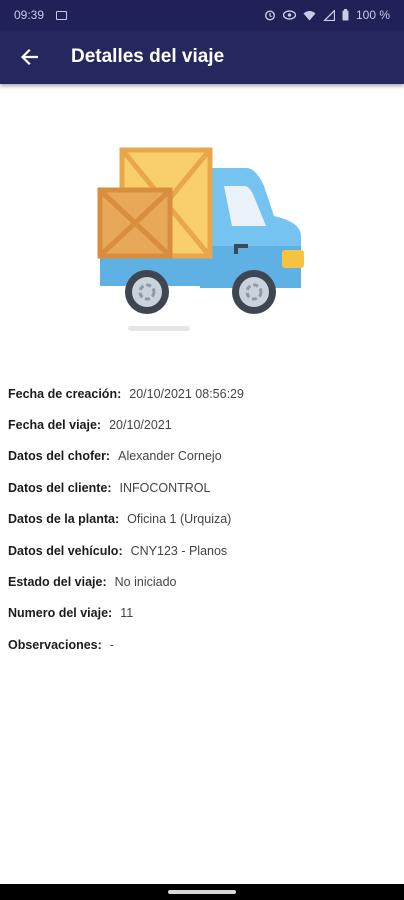 The width and height of the screenshot is (404, 900). I want to click on home-gesture-handle, so click(202, 892).